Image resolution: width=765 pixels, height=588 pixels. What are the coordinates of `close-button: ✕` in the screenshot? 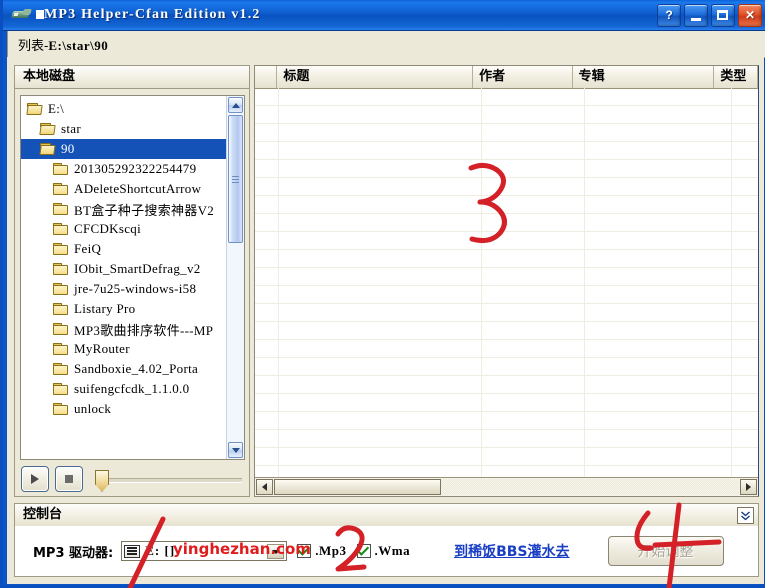 It's located at (750, 15).